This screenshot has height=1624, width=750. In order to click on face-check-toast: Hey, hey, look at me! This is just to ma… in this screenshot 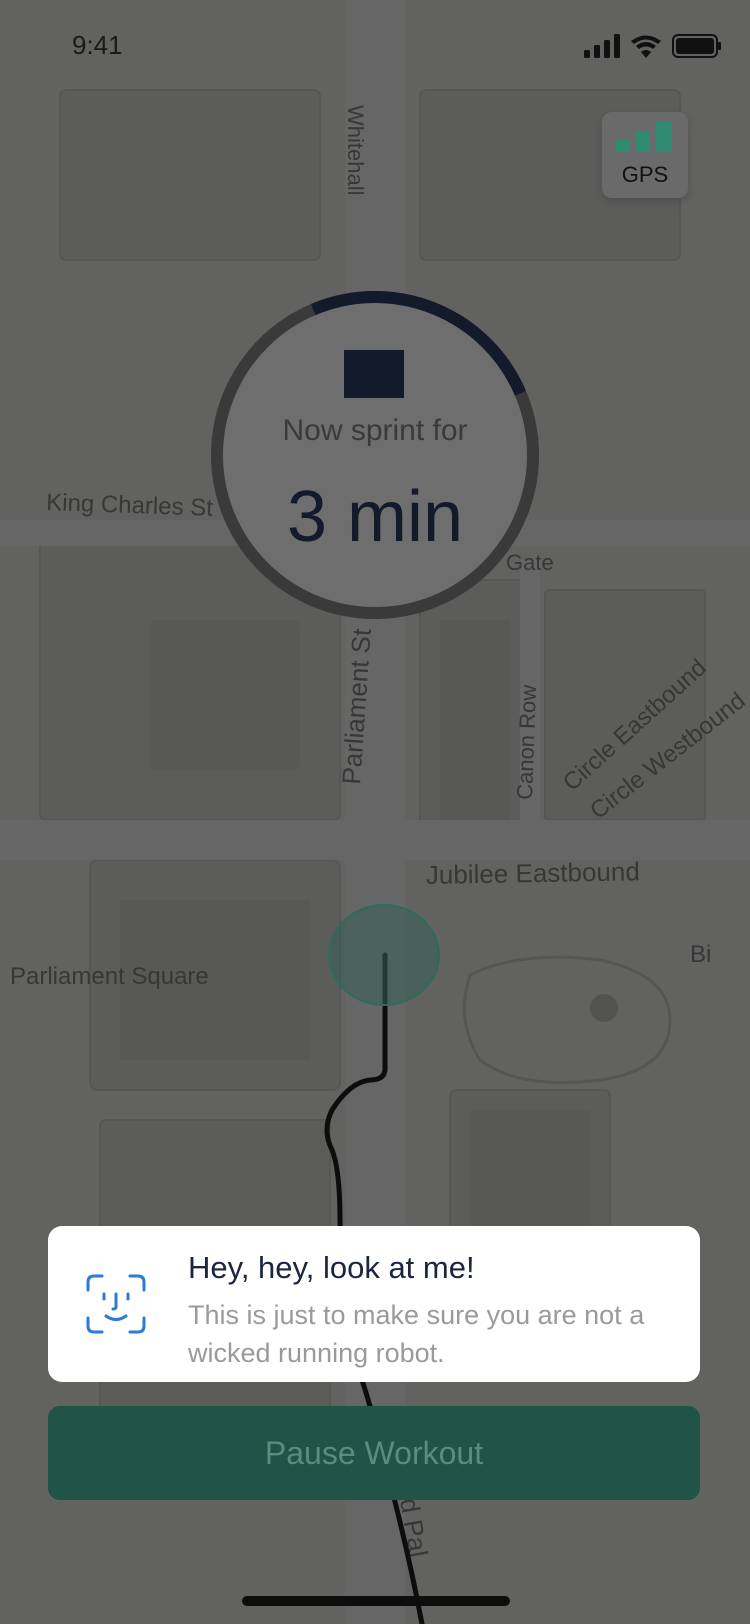, I will do `click(374, 1304)`.